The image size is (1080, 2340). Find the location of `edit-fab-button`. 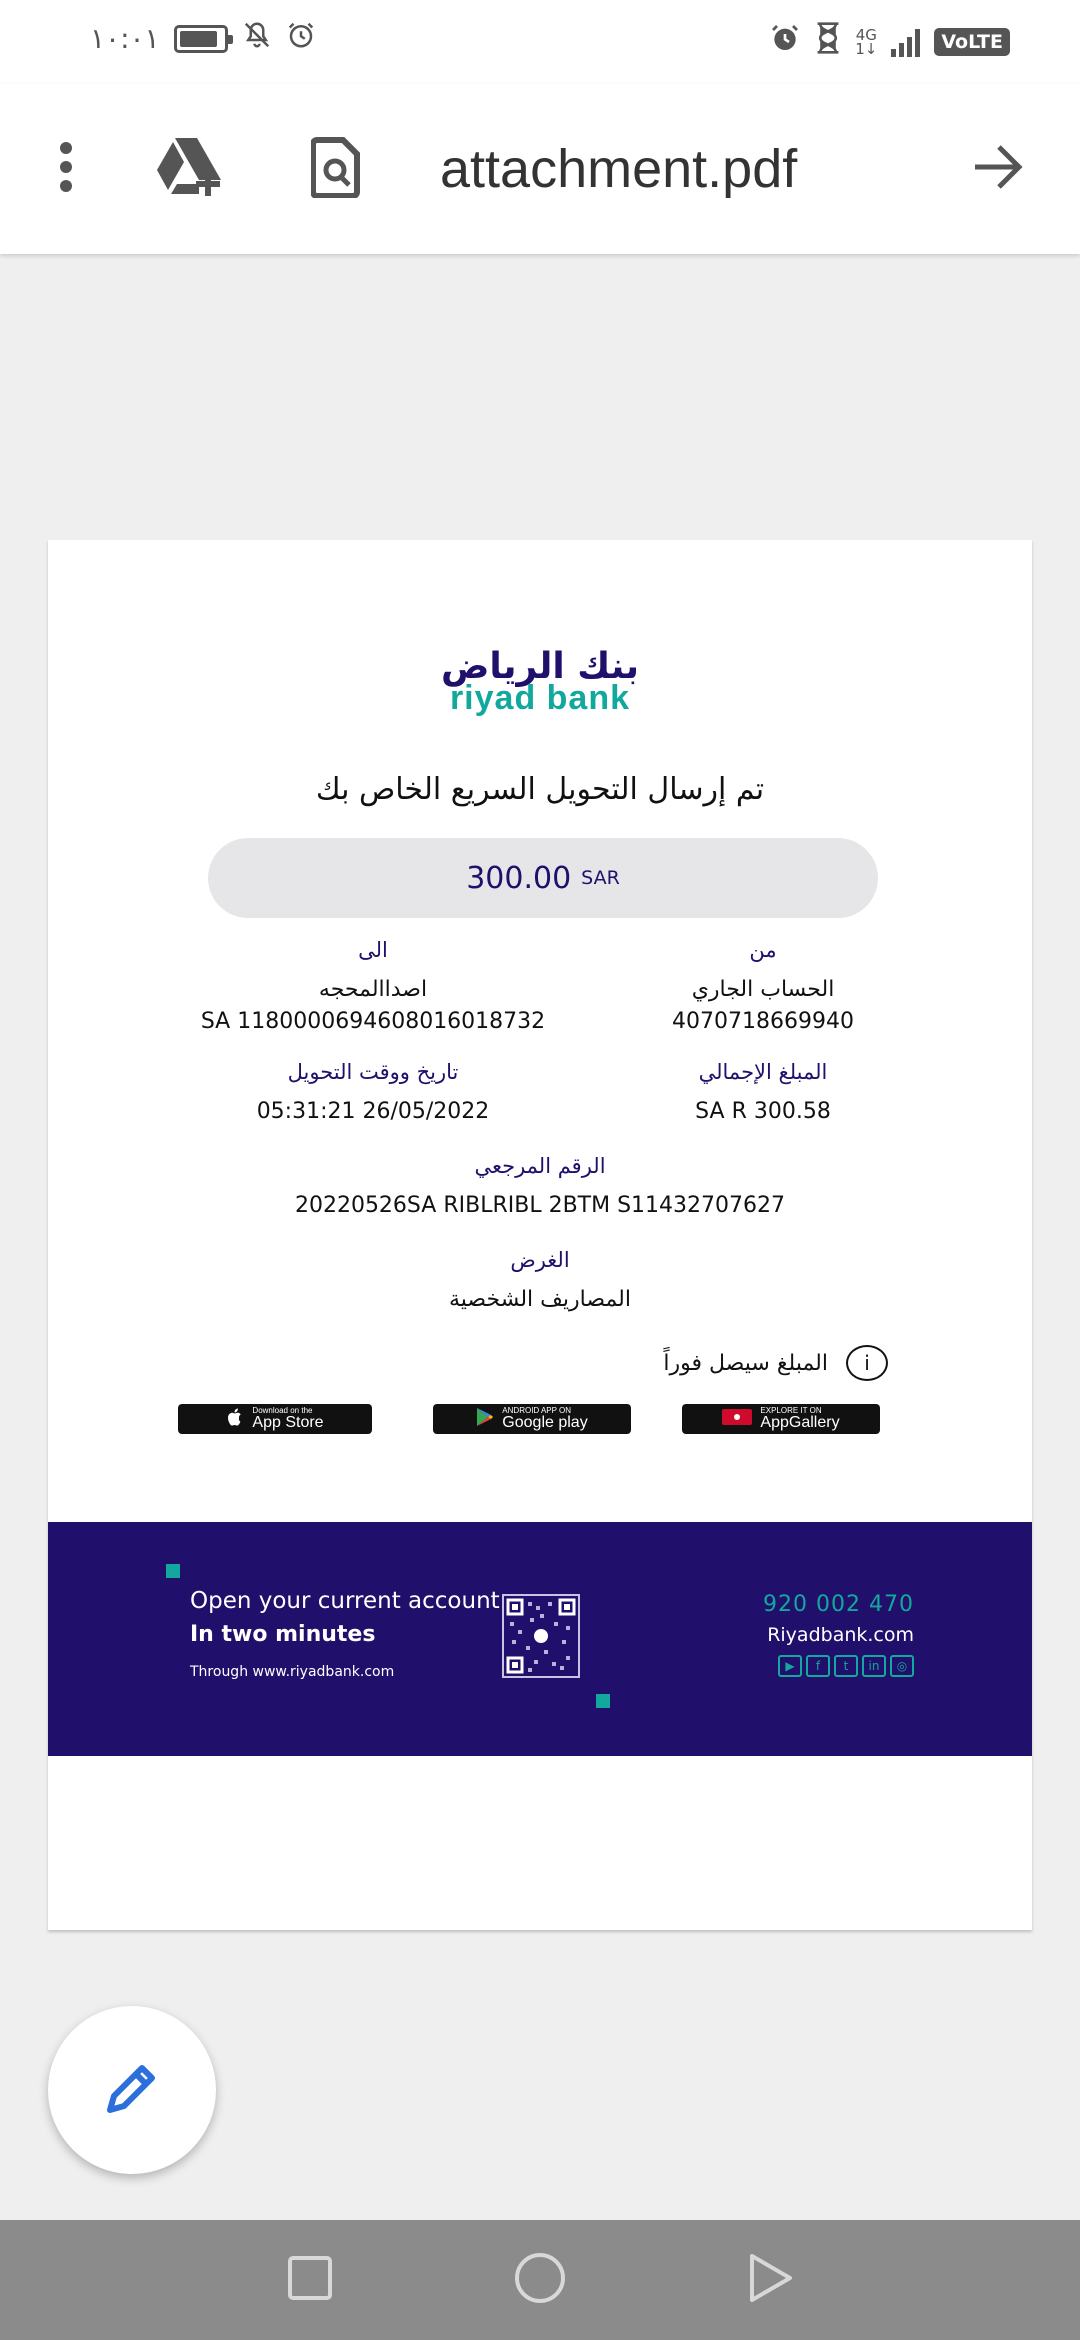

edit-fab-button is located at coordinates (132, 2090).